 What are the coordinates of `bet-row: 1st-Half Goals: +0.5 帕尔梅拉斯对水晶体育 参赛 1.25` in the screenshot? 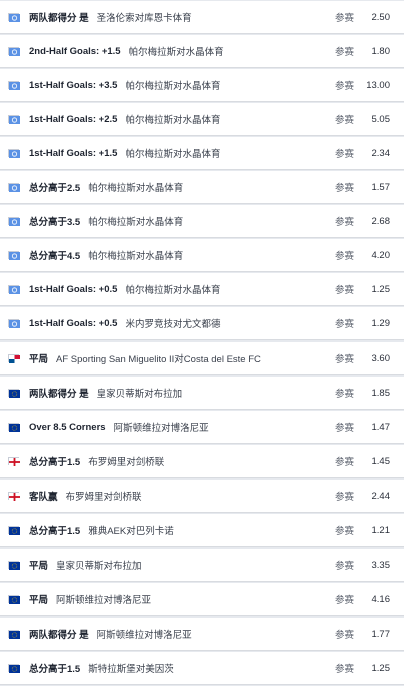 It's located at (202, 289).